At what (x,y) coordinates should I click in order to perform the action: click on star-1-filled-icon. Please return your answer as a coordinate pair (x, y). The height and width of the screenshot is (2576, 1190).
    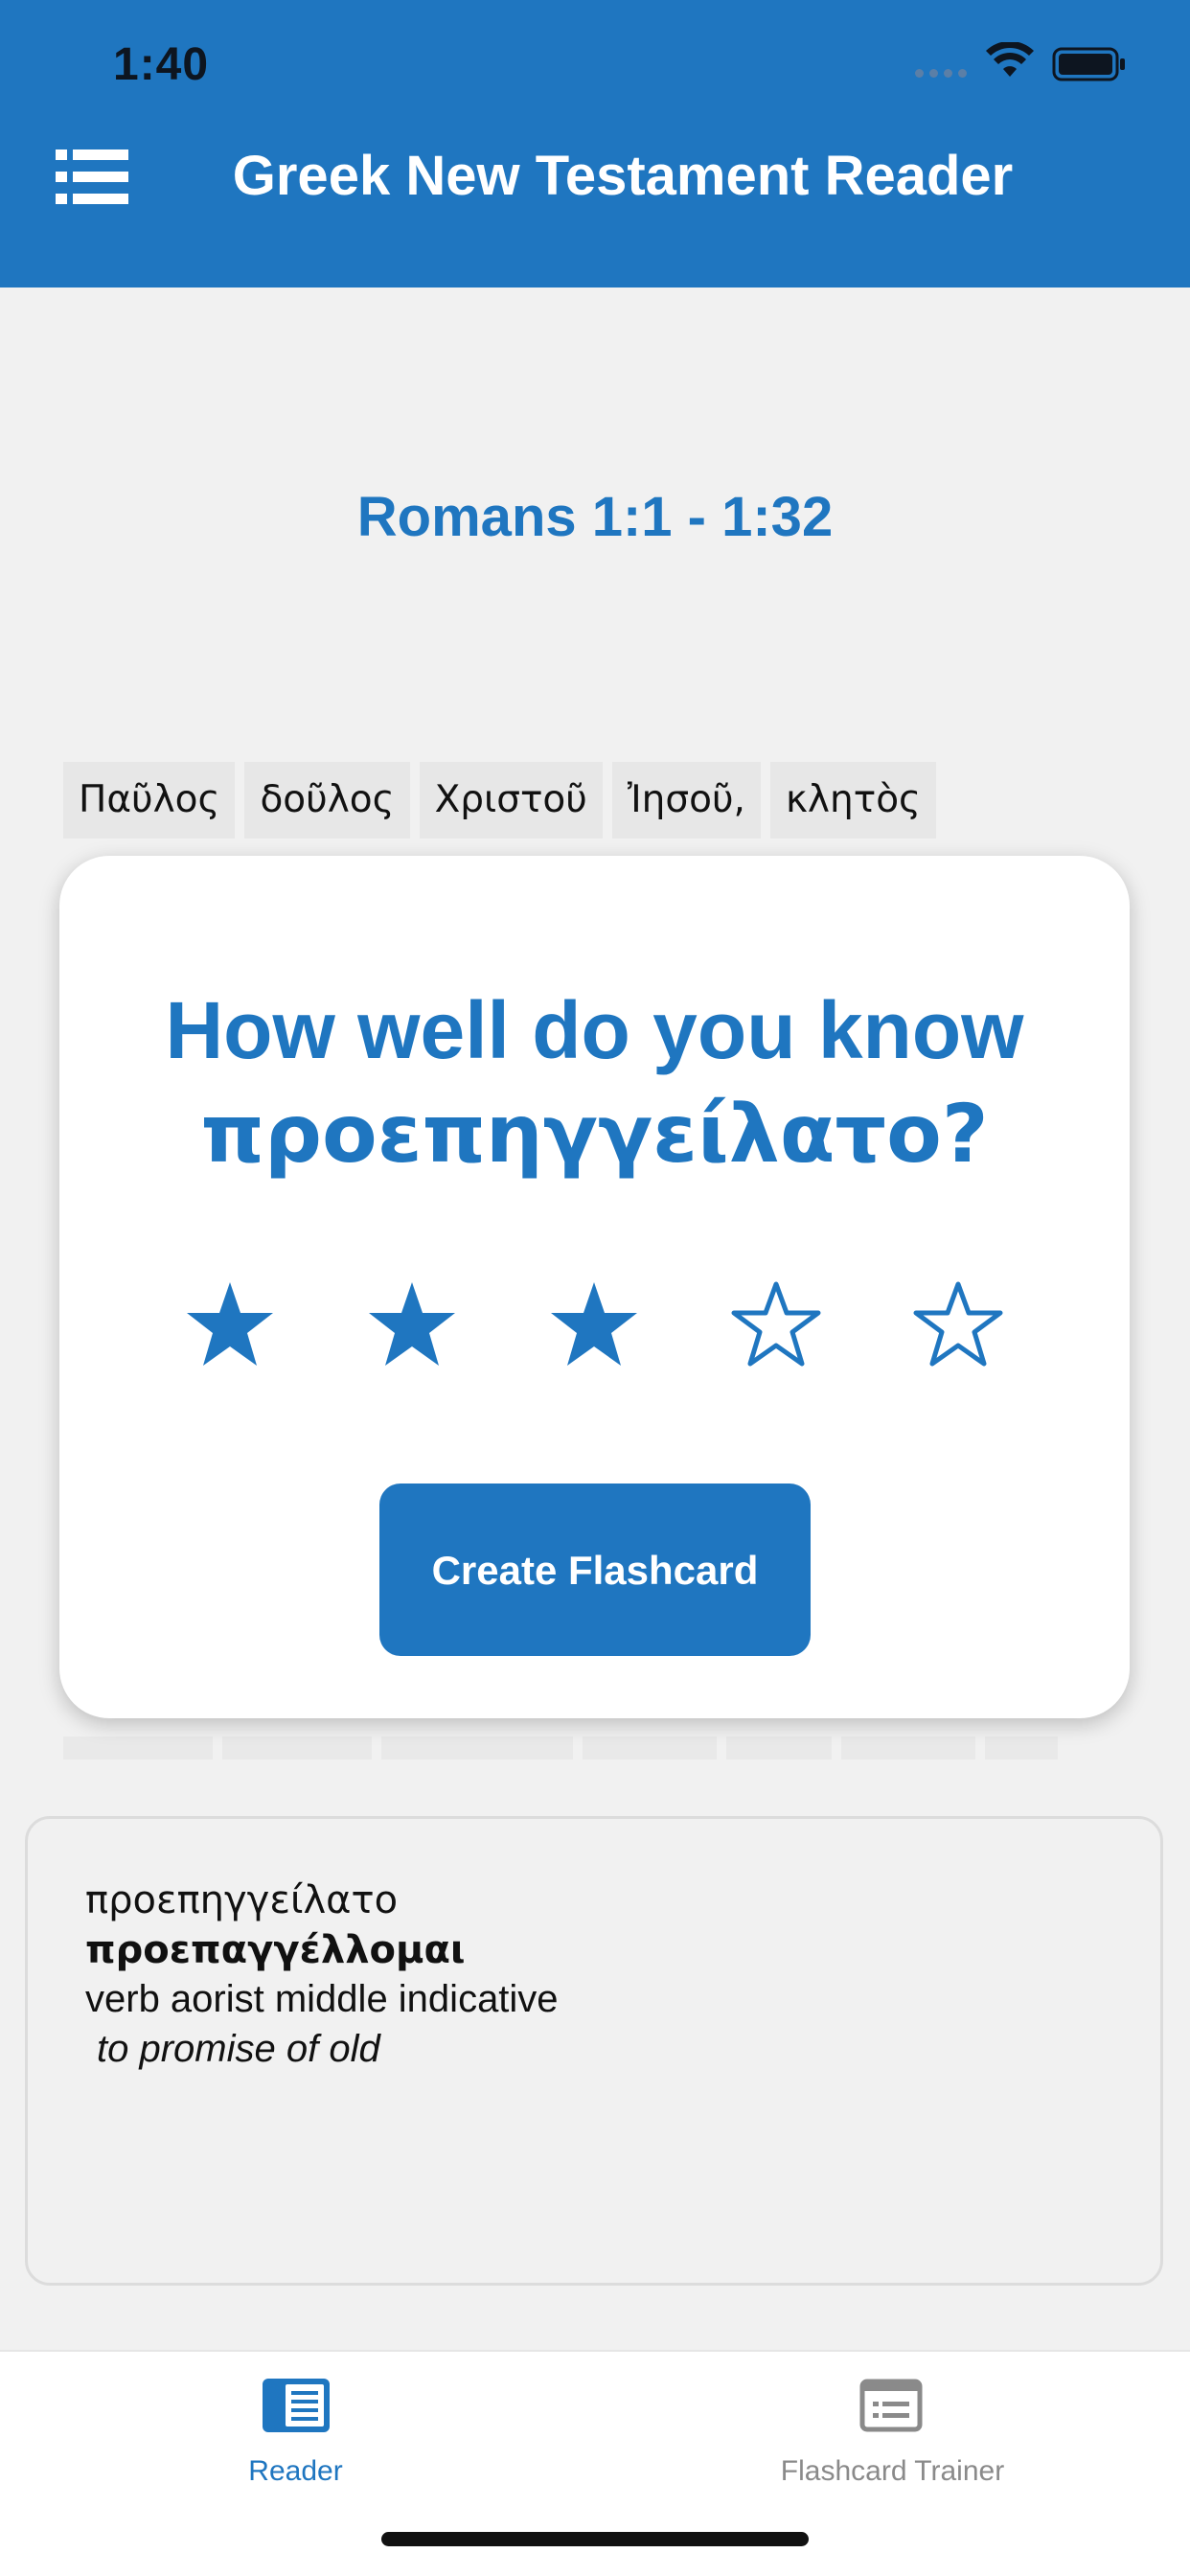
    Looking at the image, I should click on (230, 1325).